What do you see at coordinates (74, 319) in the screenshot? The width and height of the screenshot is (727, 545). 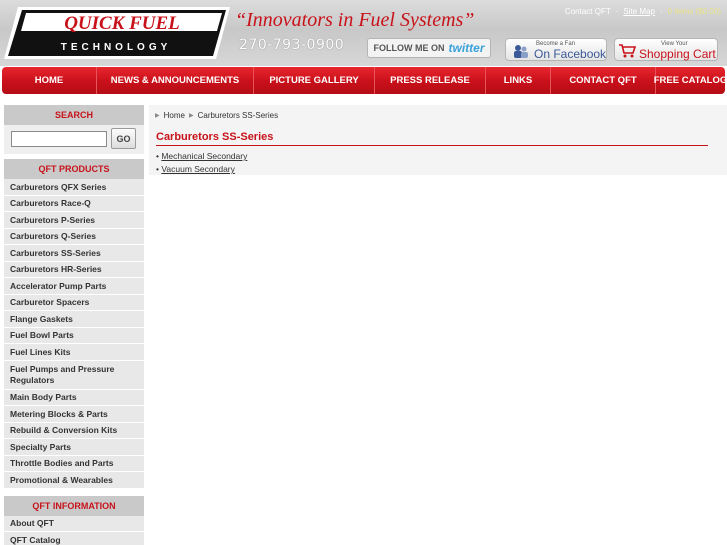 I see `sidebar-item-flange-gaskets: Flange Gaskets` at bounding box center [74, 319].